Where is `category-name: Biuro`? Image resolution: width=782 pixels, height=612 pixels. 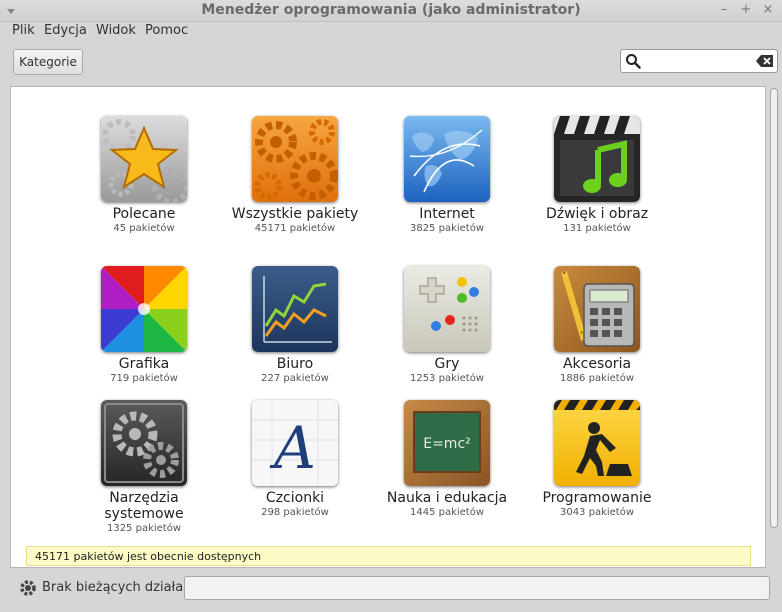
category-name: Biuro is located at coordinates (295, 364).